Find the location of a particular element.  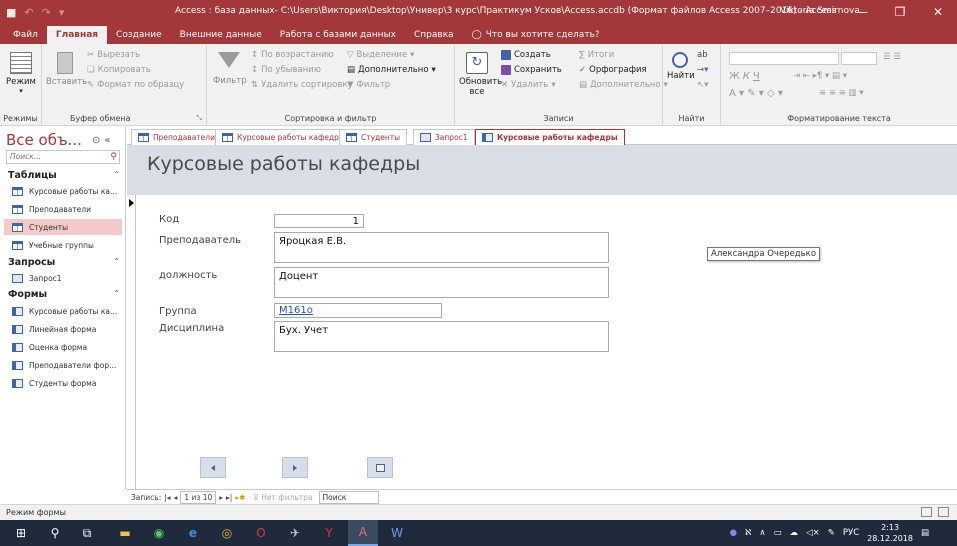

form-action-button is located at coordinates (380, 467).